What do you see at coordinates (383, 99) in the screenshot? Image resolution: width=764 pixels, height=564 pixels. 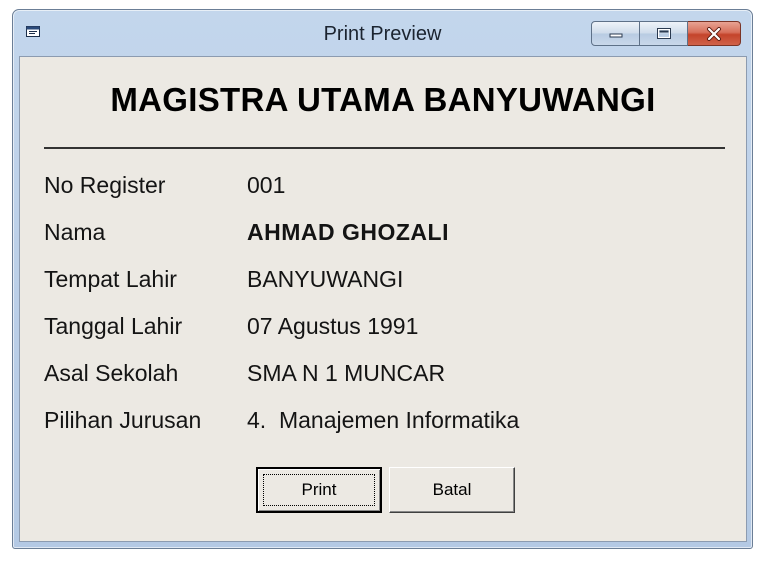 I see `page-title: MAGISTRA UTAMA BANYUWANGI` at bounding box center [383, 99].